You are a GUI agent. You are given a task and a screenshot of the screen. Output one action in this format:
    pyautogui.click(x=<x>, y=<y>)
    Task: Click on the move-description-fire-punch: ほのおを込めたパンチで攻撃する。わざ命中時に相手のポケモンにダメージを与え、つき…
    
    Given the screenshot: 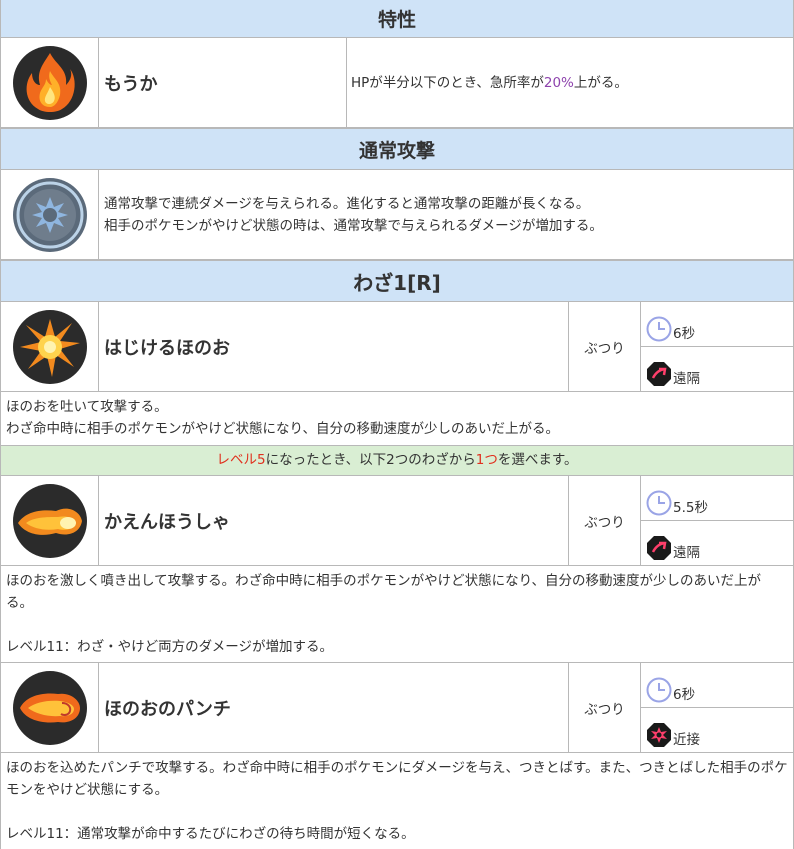 What is the action you would take?
    pyautogui.click(x=397, y=801)
    